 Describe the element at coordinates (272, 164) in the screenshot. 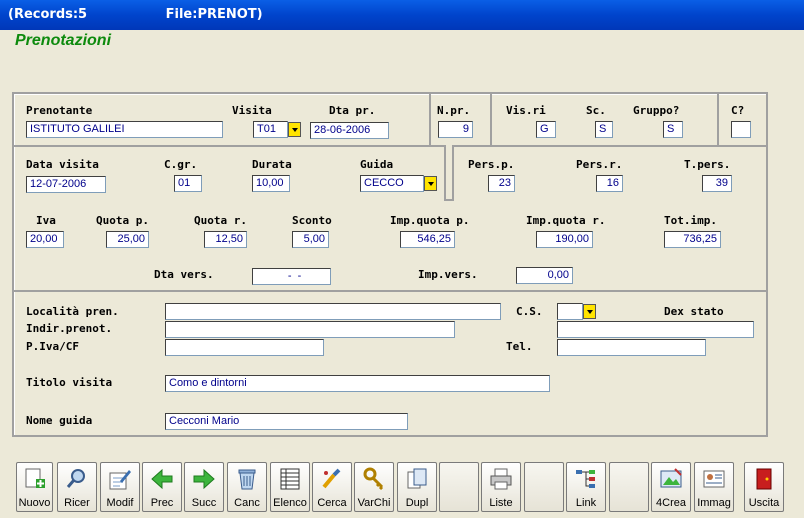

I see `label-durata: Durata` at that location.